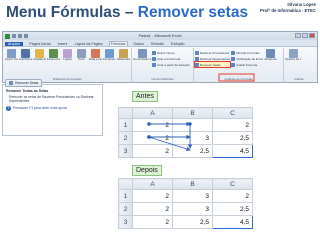 The height and width of the screenshot is (240, 320). I want to click on logic-icon, so click(67, 53).